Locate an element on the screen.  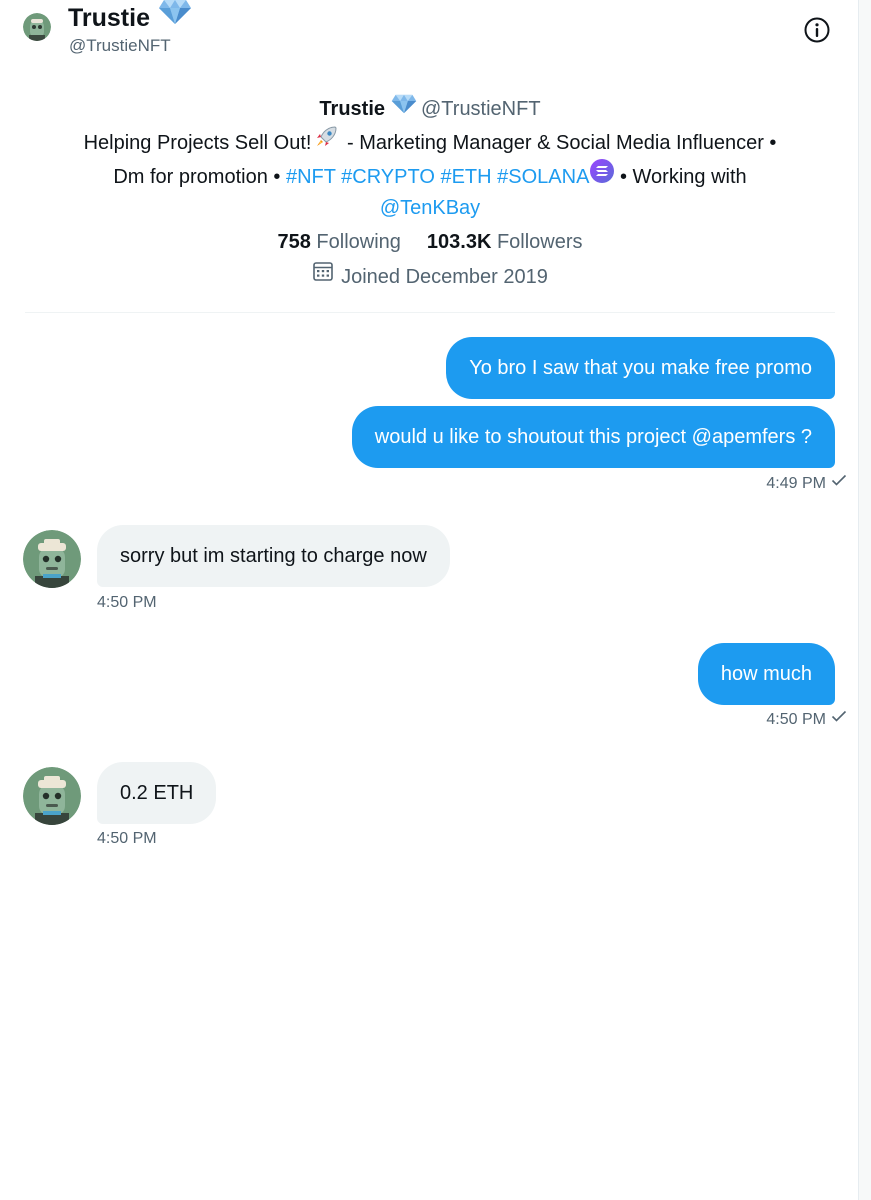
followers-label: Followers is located at coordinates (539, 241).